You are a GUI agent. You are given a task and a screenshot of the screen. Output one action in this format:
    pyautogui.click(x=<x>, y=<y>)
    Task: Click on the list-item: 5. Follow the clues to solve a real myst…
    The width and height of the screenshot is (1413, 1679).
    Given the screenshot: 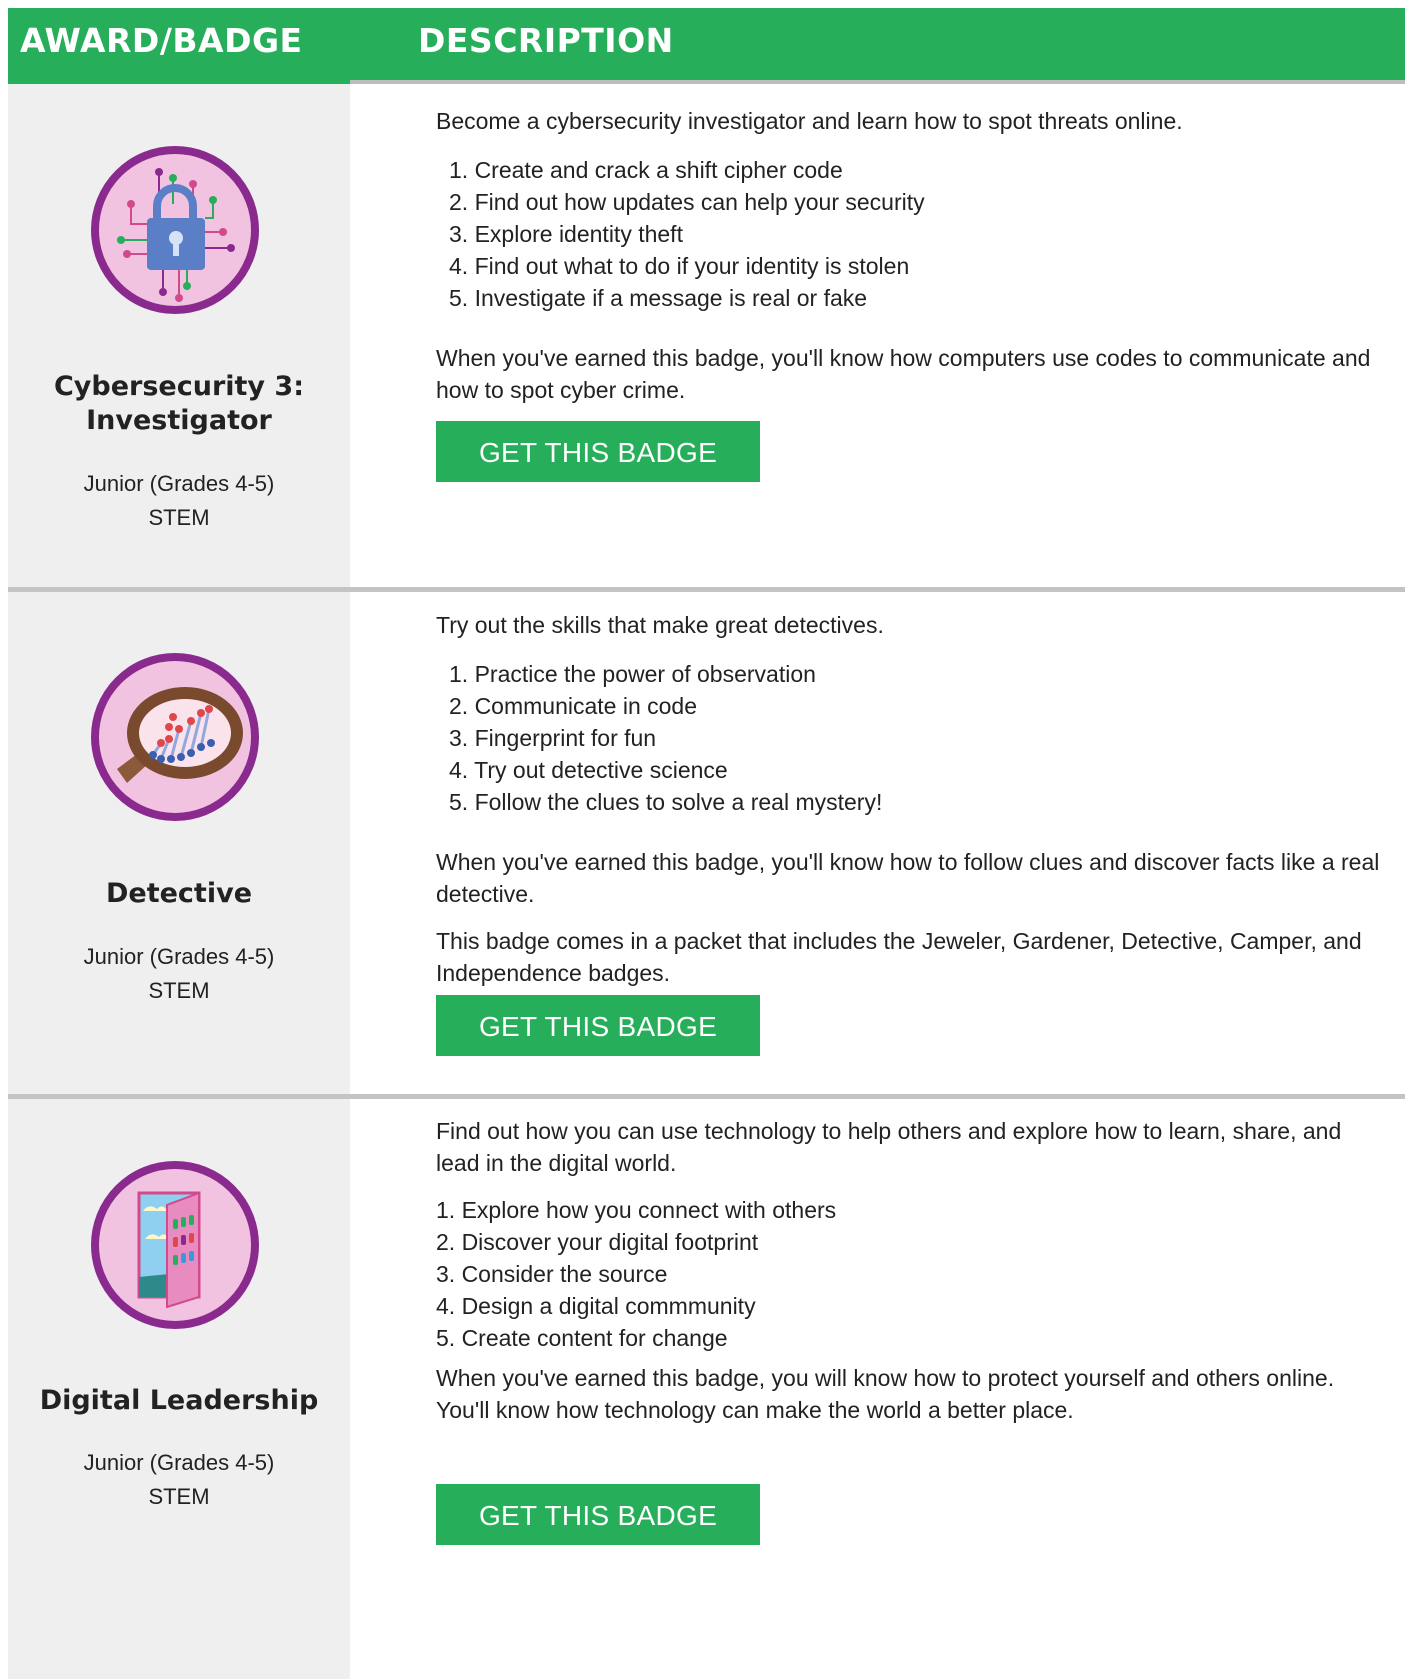 What is the action you would take?
    pyautogui.click(x=666, y=802)
    